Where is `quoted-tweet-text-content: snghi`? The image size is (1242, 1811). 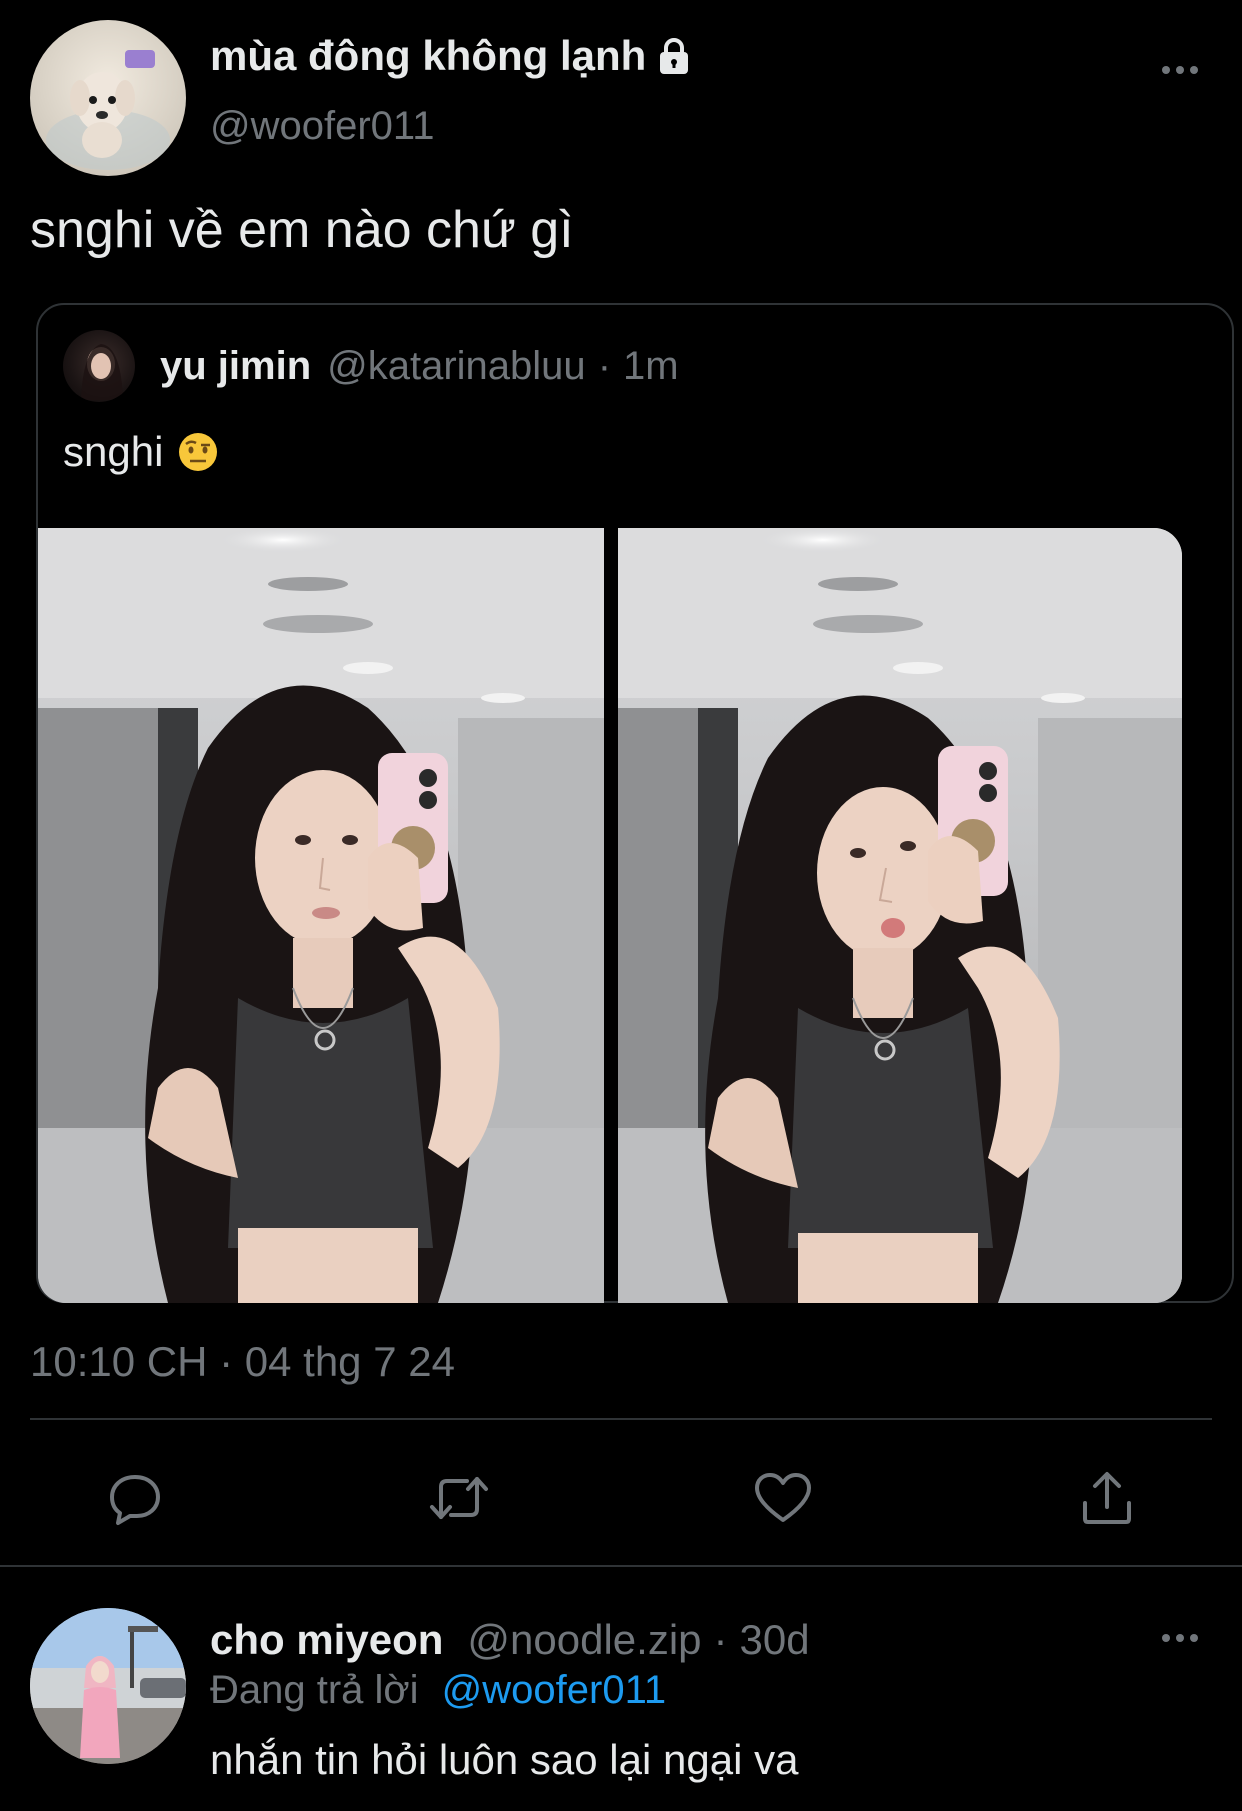
quoted-tweet-text-content: snghi is located at coordinates (113, 451).